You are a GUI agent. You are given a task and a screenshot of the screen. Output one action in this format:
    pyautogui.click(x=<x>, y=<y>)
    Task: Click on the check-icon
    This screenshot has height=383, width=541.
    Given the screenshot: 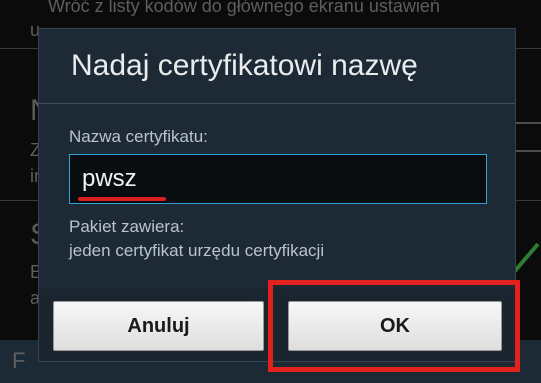 What is the action you would take?
    pyautogui.click(x=526, y=258)
    